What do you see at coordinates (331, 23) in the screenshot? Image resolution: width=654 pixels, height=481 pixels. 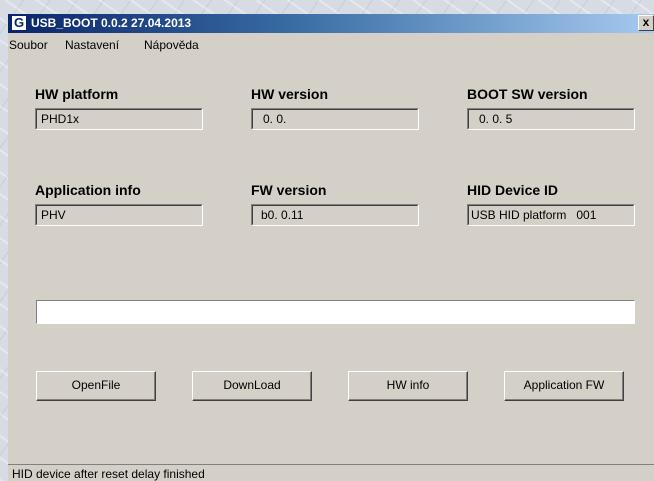 I see `title-bar: G USB_BOOT 0.0.2 27.04.2013 x` at bounding box center [331, 23].